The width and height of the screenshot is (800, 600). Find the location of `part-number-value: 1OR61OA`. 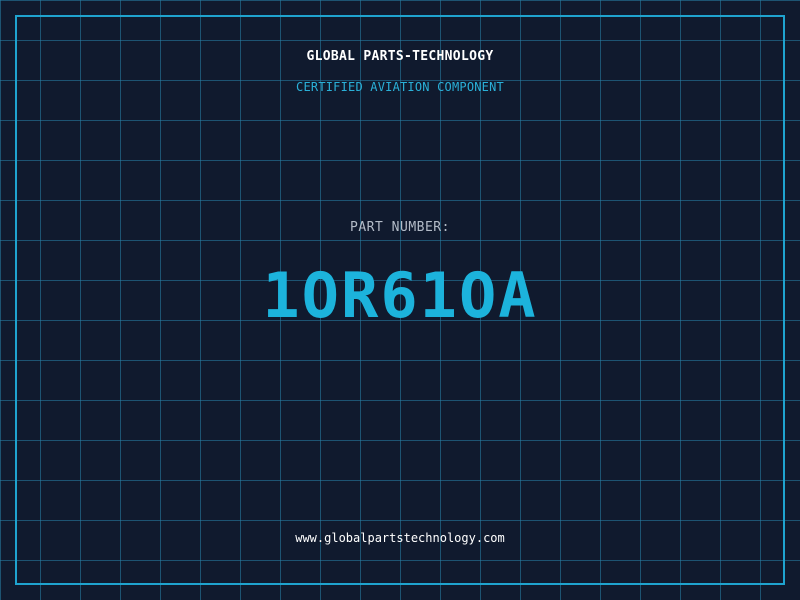

part-number-value: 1OR61OA is located at coordinates (400, 295).